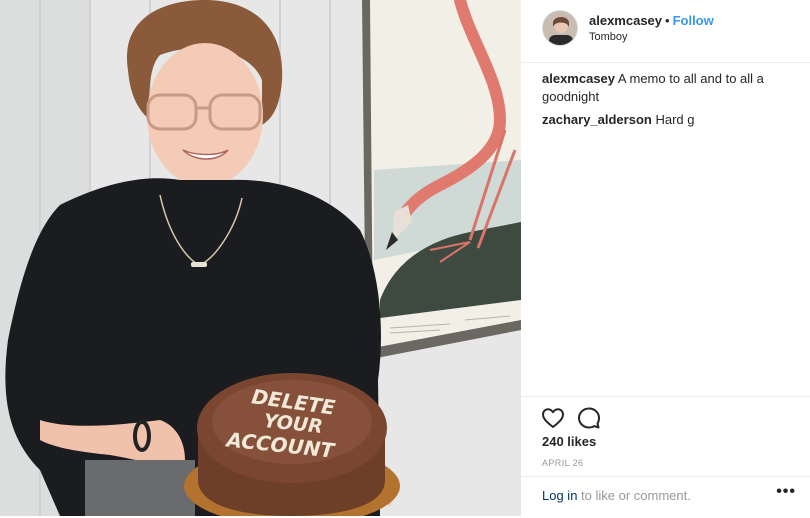  Describe the element at coordinates (608, 37) in the screenshot. I see `location-link: Tomboy` at that location.